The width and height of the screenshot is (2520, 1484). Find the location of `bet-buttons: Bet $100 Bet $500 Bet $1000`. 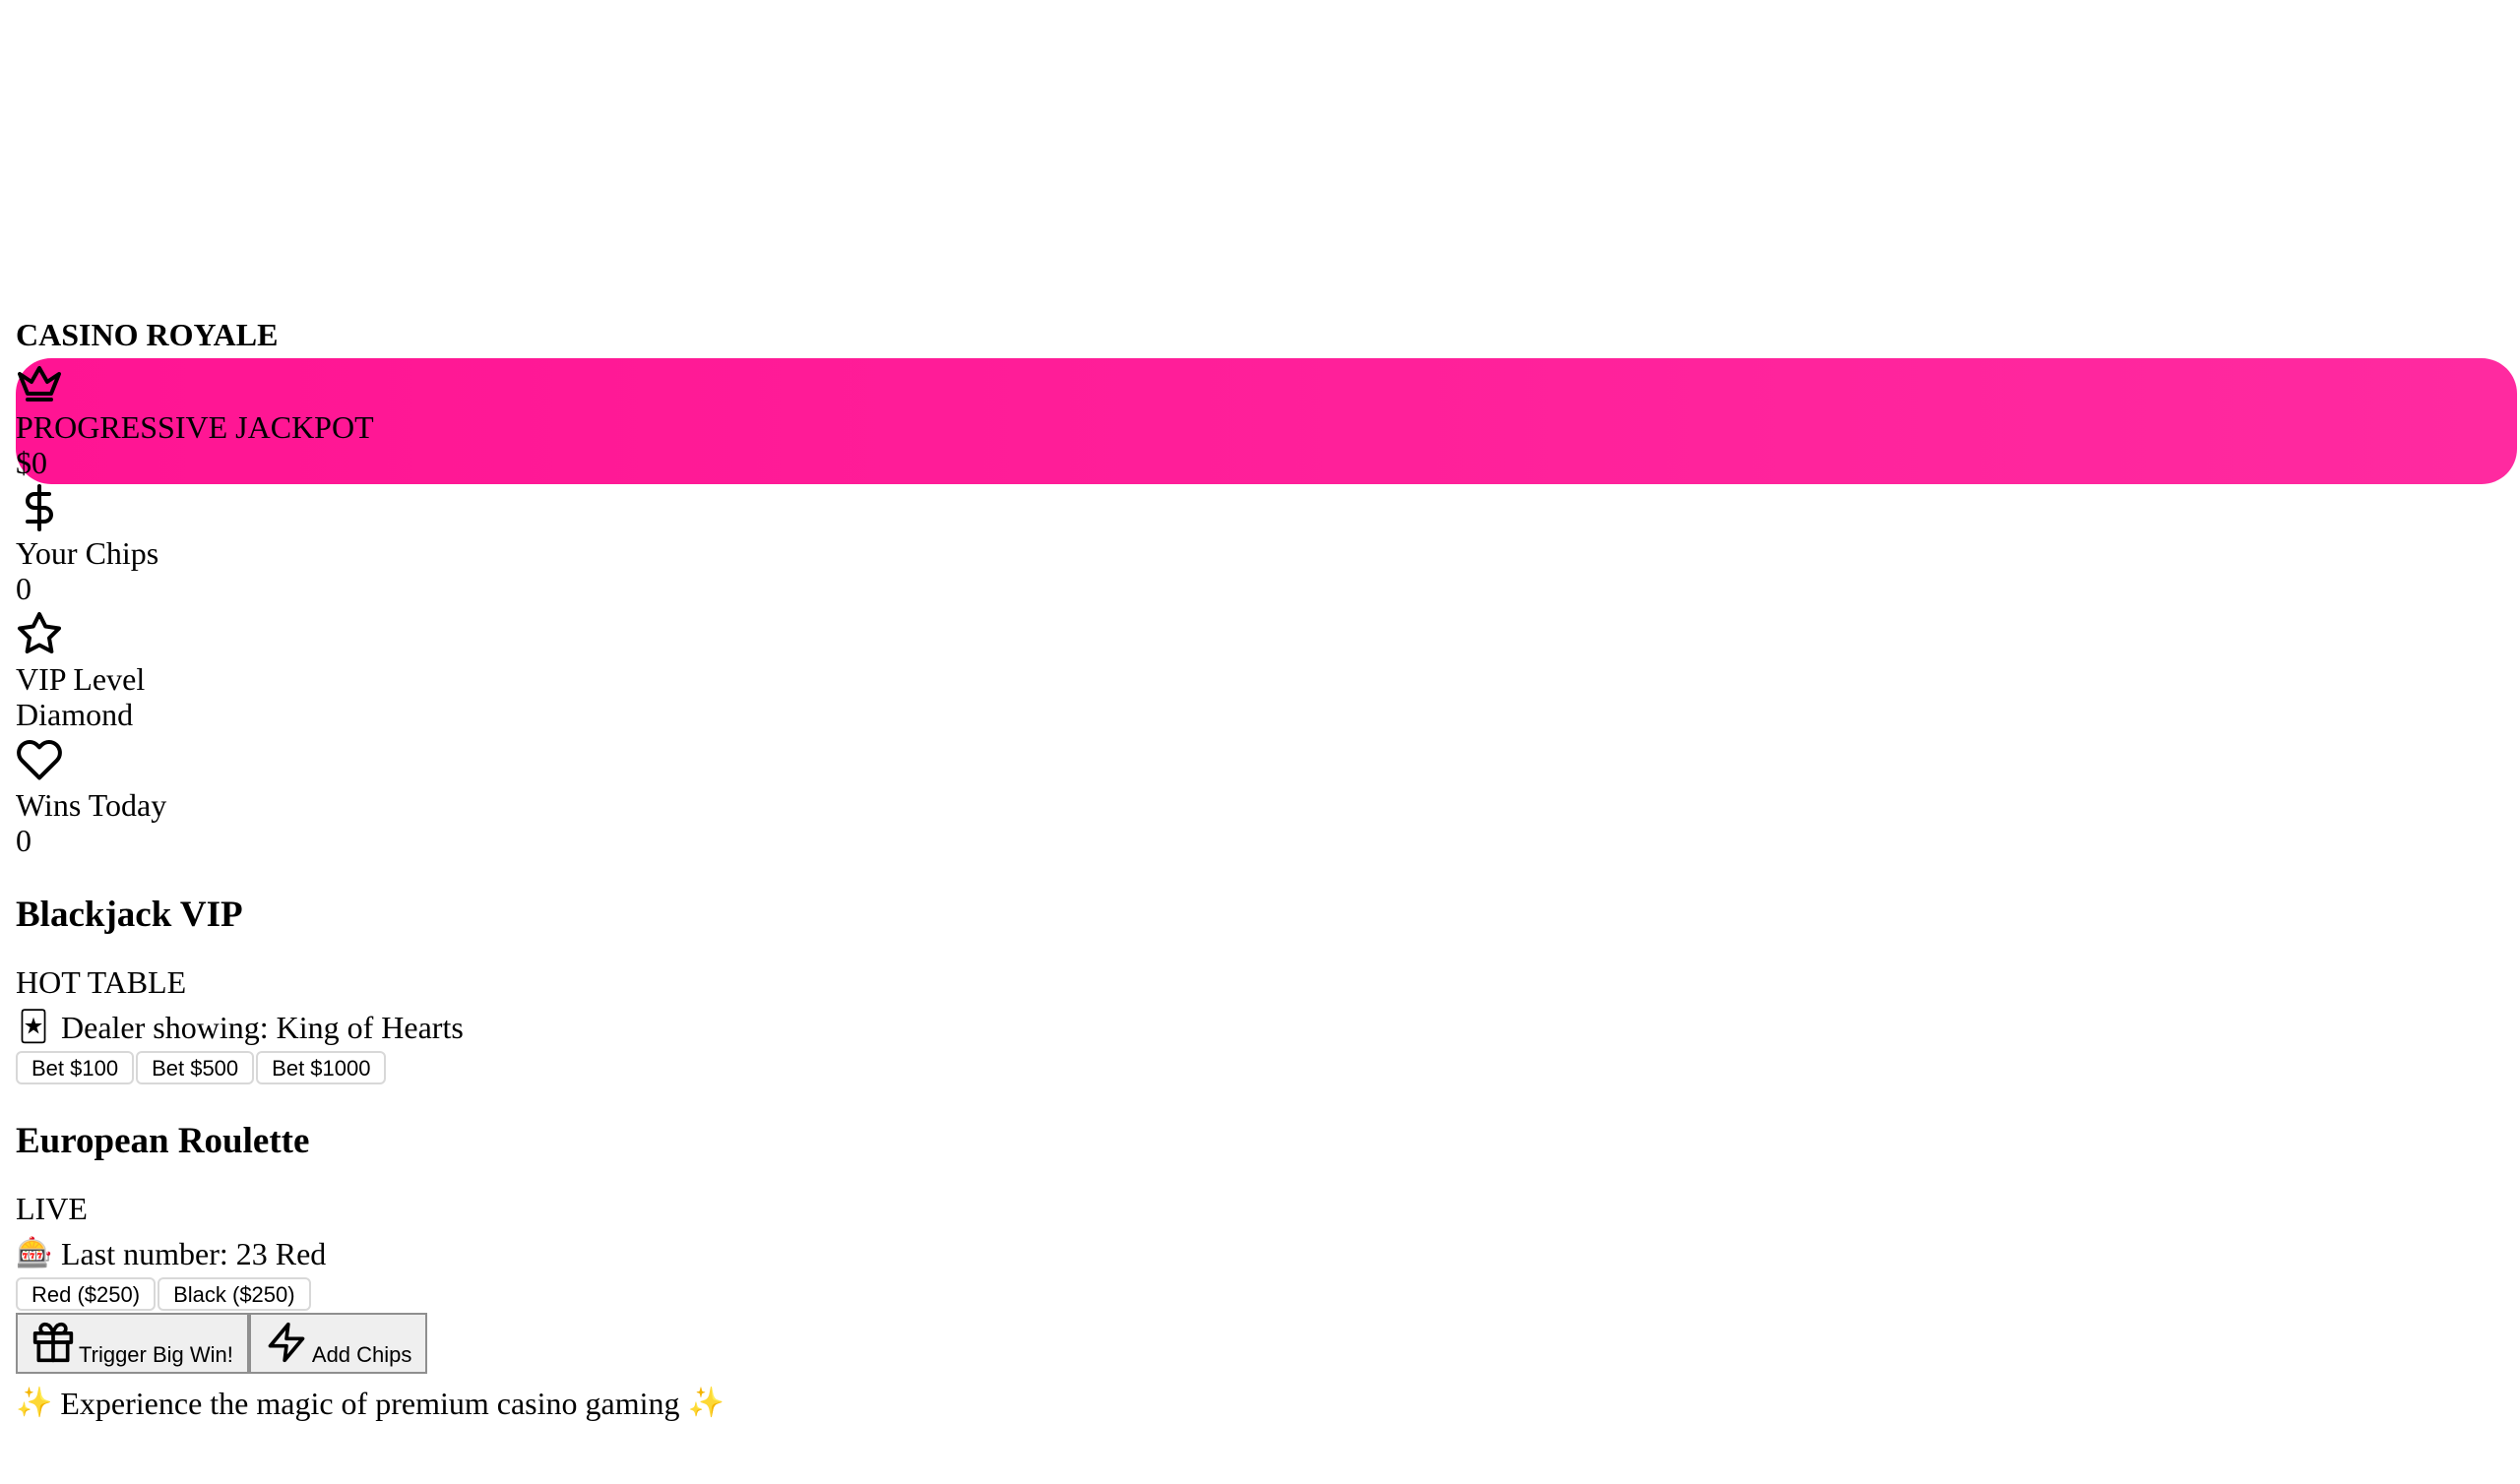

bet-buttons: Bet $100 Bet $500 Bet $1000 is located at coordinates (1268, 1068).